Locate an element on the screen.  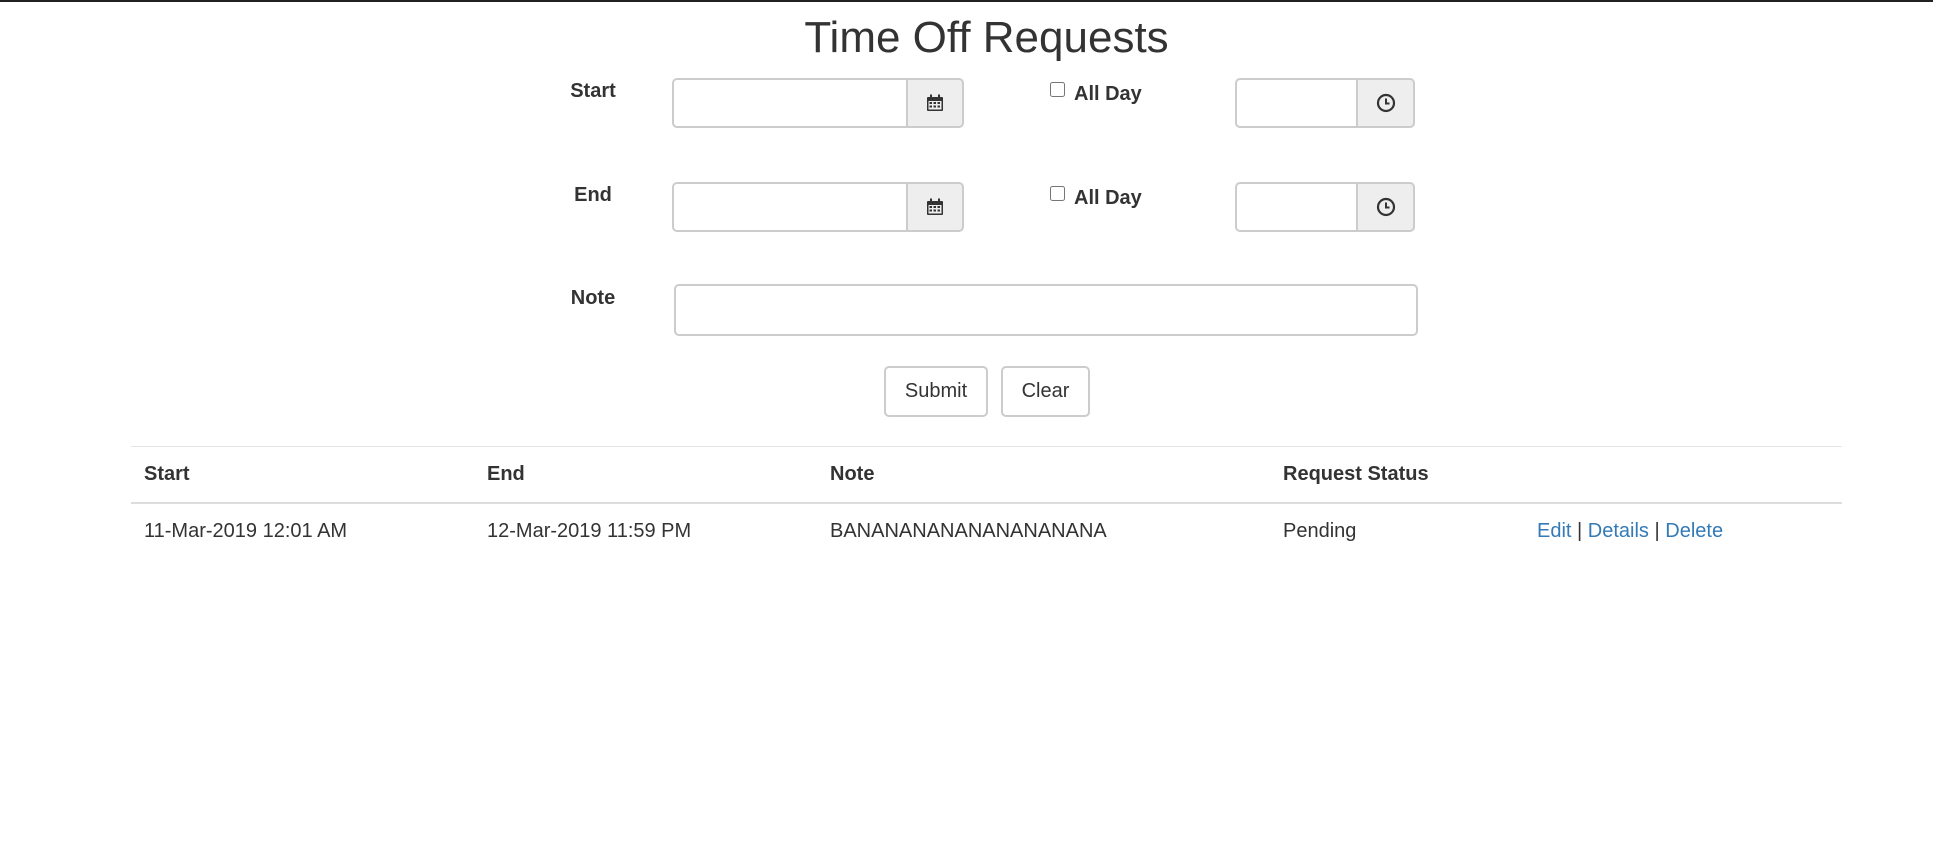
start-all-day-label: All Day is located at coordinates (1108, 94).